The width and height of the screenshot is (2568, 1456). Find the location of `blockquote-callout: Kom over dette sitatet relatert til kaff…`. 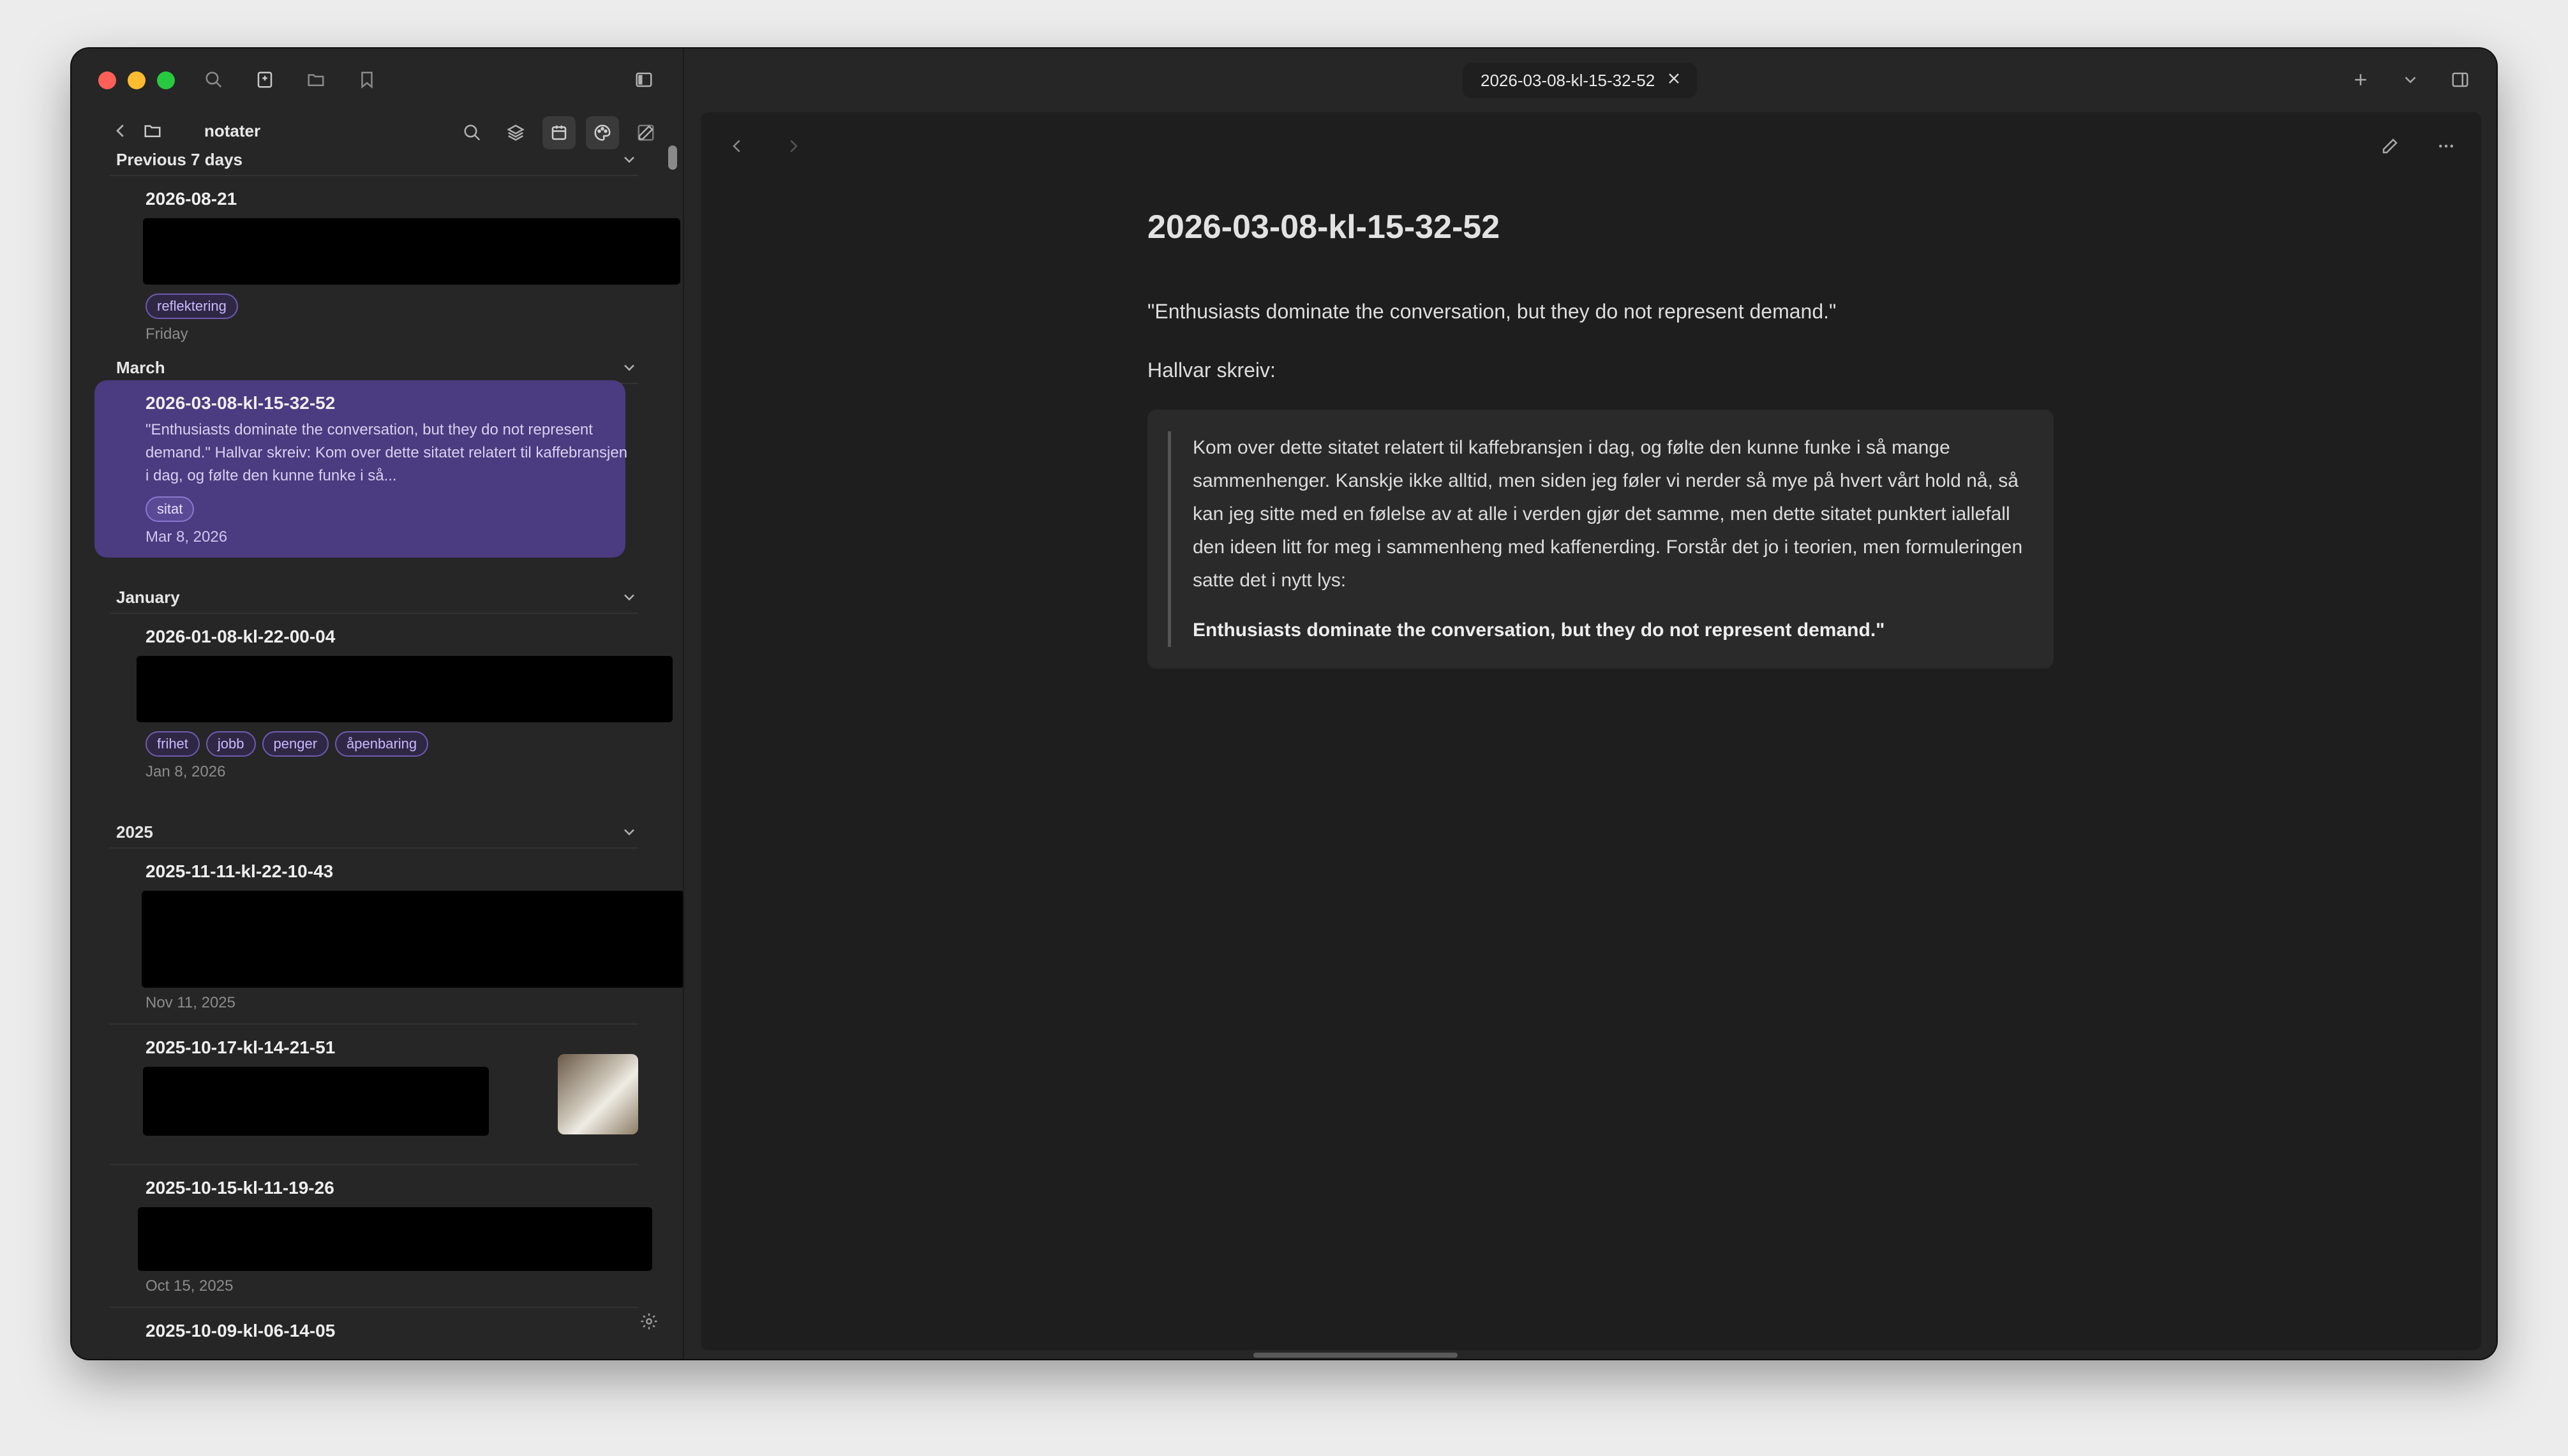

blockquote-callout: Kom over dette sitatet relatert til kaff… is located at coordinates (1601, 539).